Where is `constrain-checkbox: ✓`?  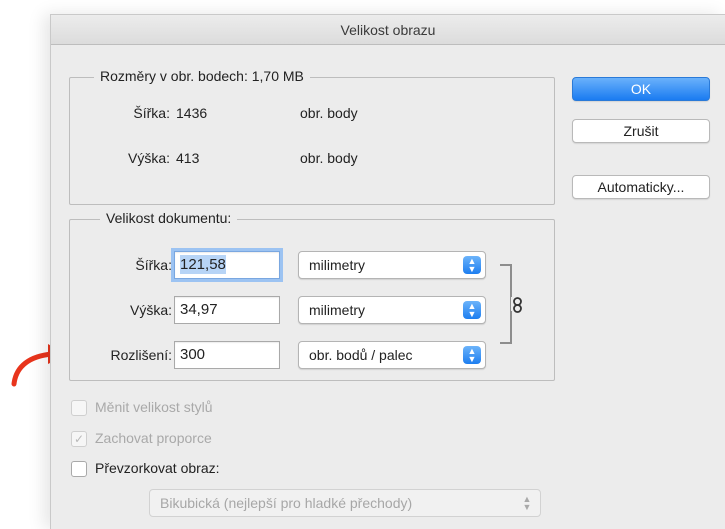
constrain-checkbox: ✓ is located at coordinates (79, 439).